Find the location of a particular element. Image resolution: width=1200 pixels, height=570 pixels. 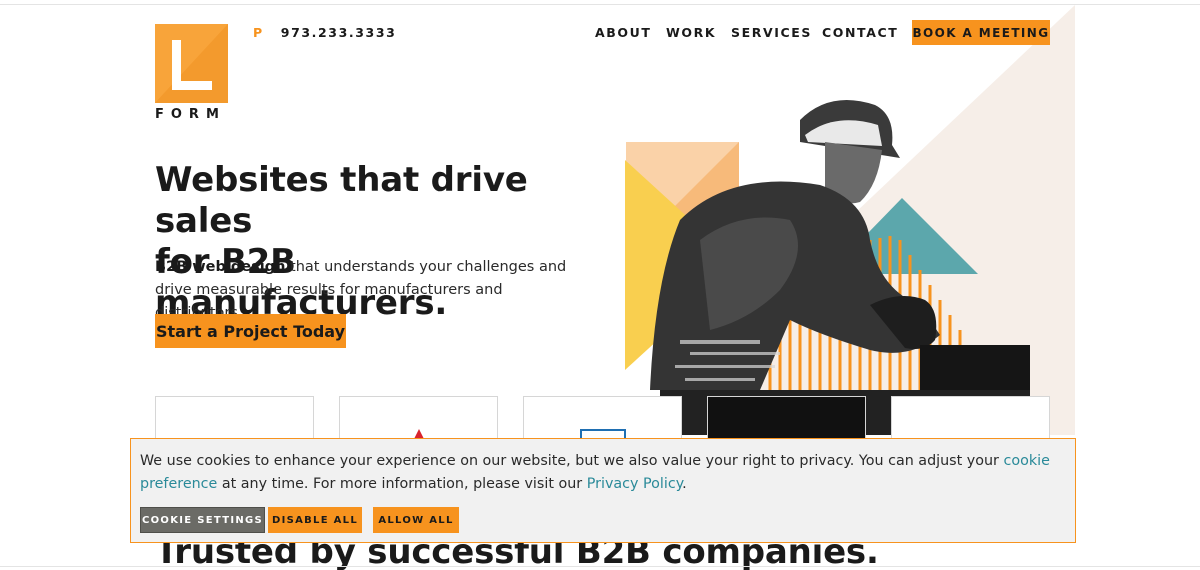

hero-headline-line1: Websites that drive sales is located at coordinates (341, 200).